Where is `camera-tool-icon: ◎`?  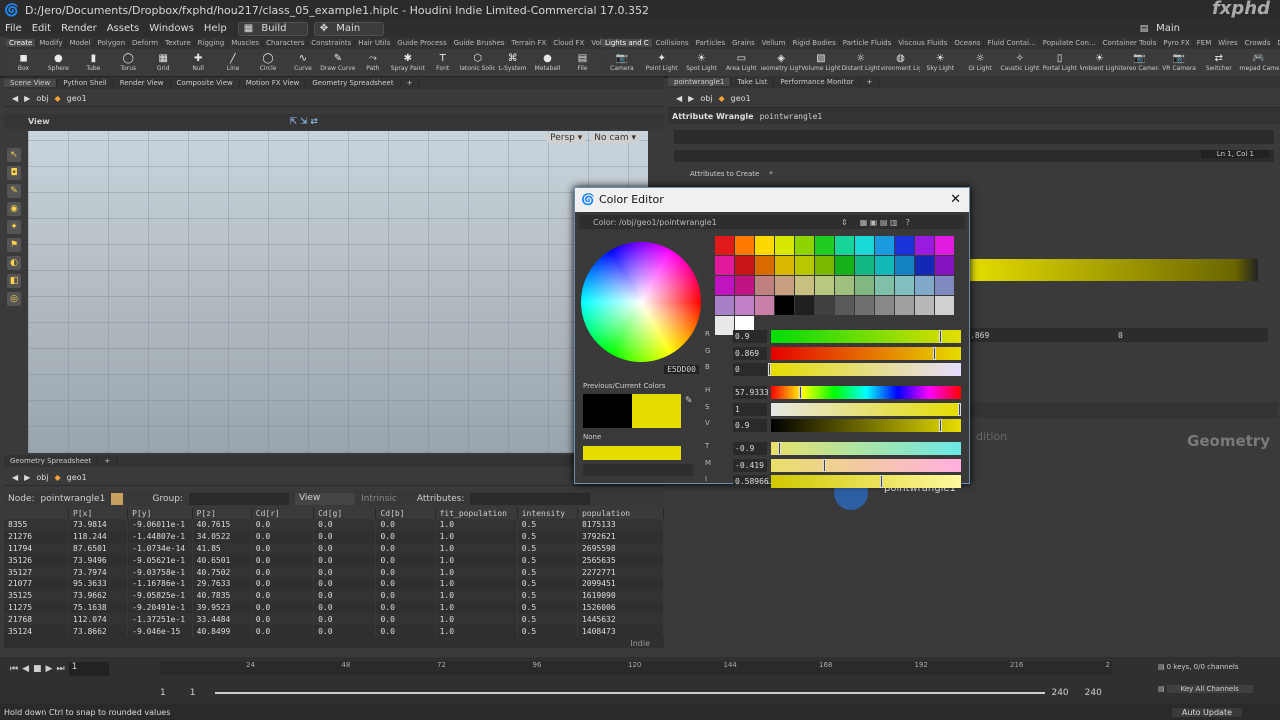 camera-tool-icon: ◎ is located at coordinates (14, 299).